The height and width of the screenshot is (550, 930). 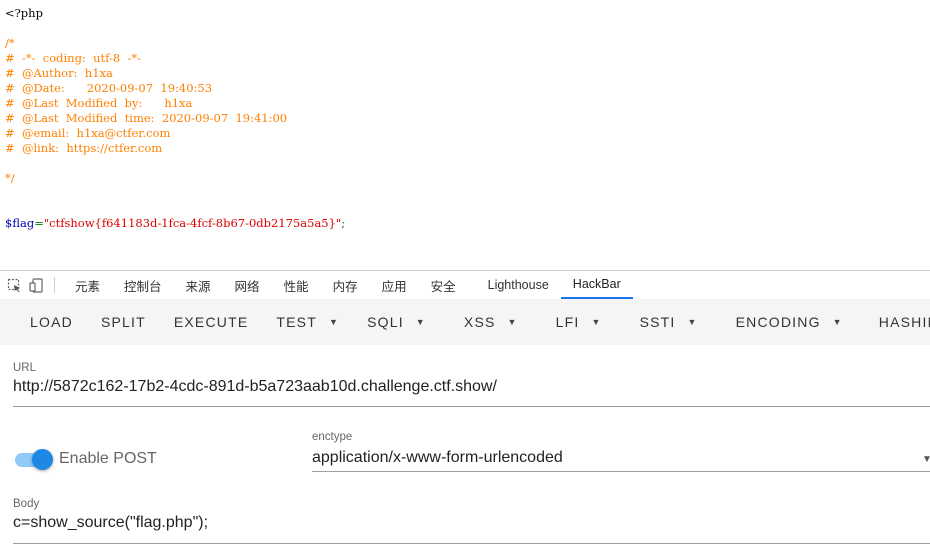 What do you see at coordinates (109, 88) in the screenshot?
I see `comment-line: # @Date: 2020-09-07 19:40:53` at bounding box center [109, 88].